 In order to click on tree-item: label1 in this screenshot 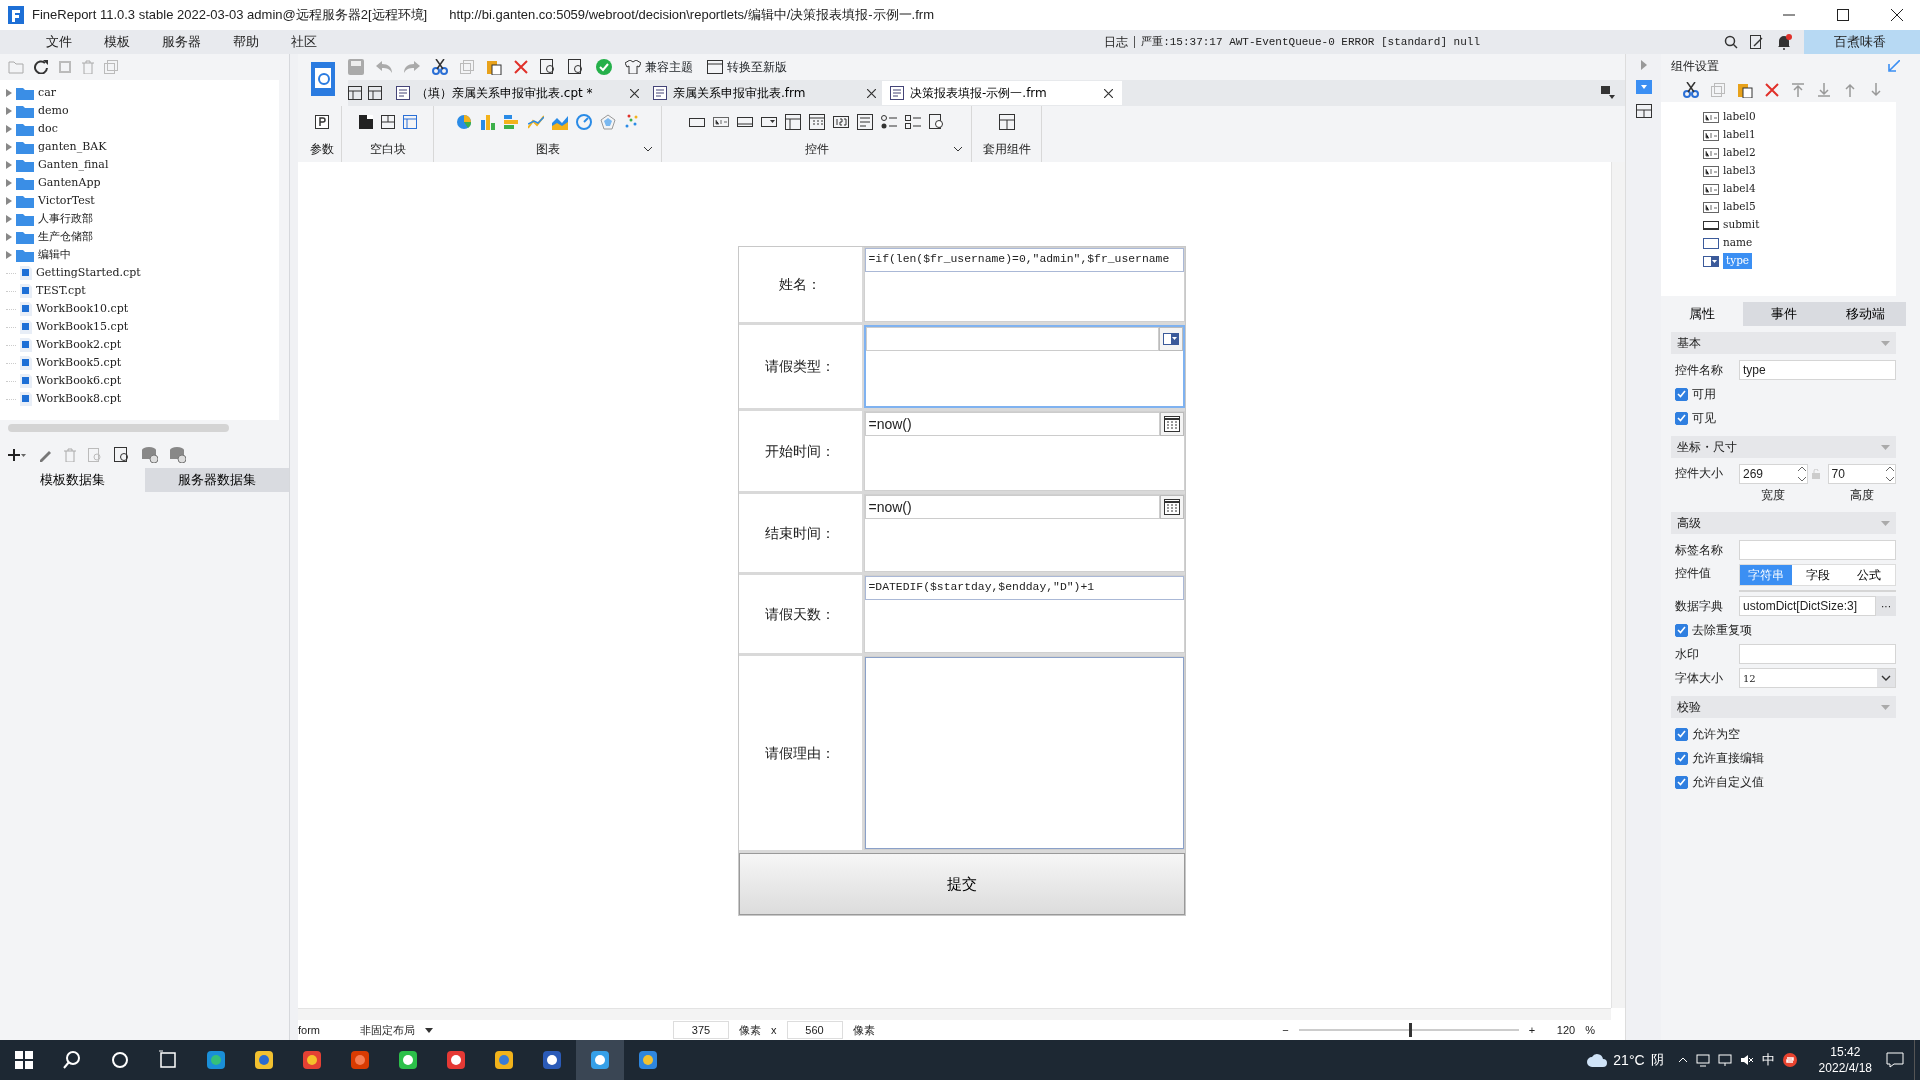, I will do `click(1739, 135)`.